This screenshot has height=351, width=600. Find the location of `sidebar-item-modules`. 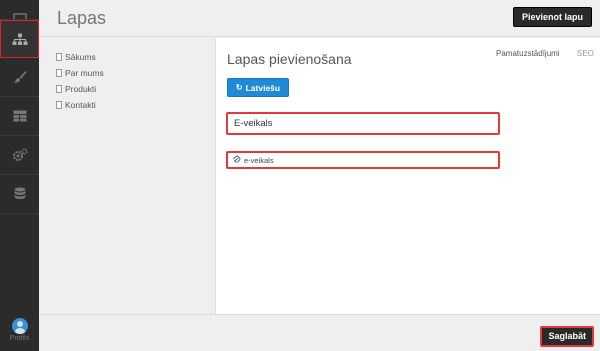

sidebar-item-modules is located at coordinates (19, 116).